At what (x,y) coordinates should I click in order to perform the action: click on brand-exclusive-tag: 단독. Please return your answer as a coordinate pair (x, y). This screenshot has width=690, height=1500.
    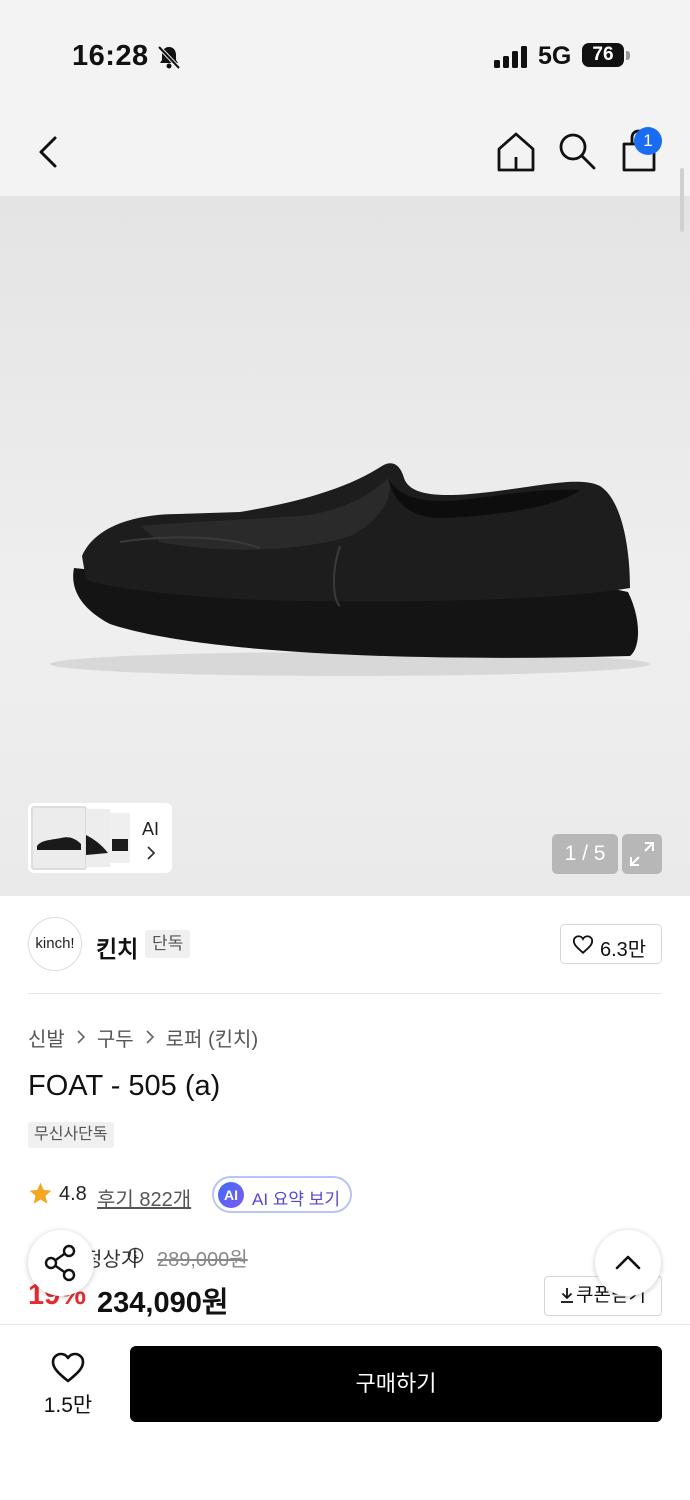
    Looking at the image, I should click on (168, 944).